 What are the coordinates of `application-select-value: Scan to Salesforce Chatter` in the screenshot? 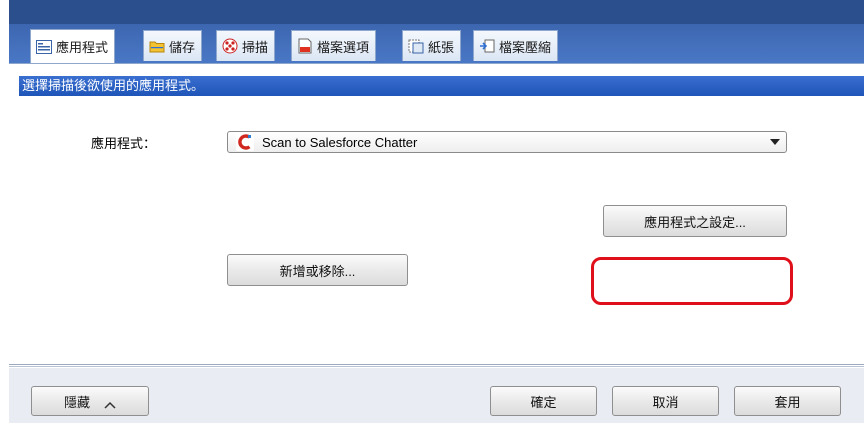 It's located at (340, 142).